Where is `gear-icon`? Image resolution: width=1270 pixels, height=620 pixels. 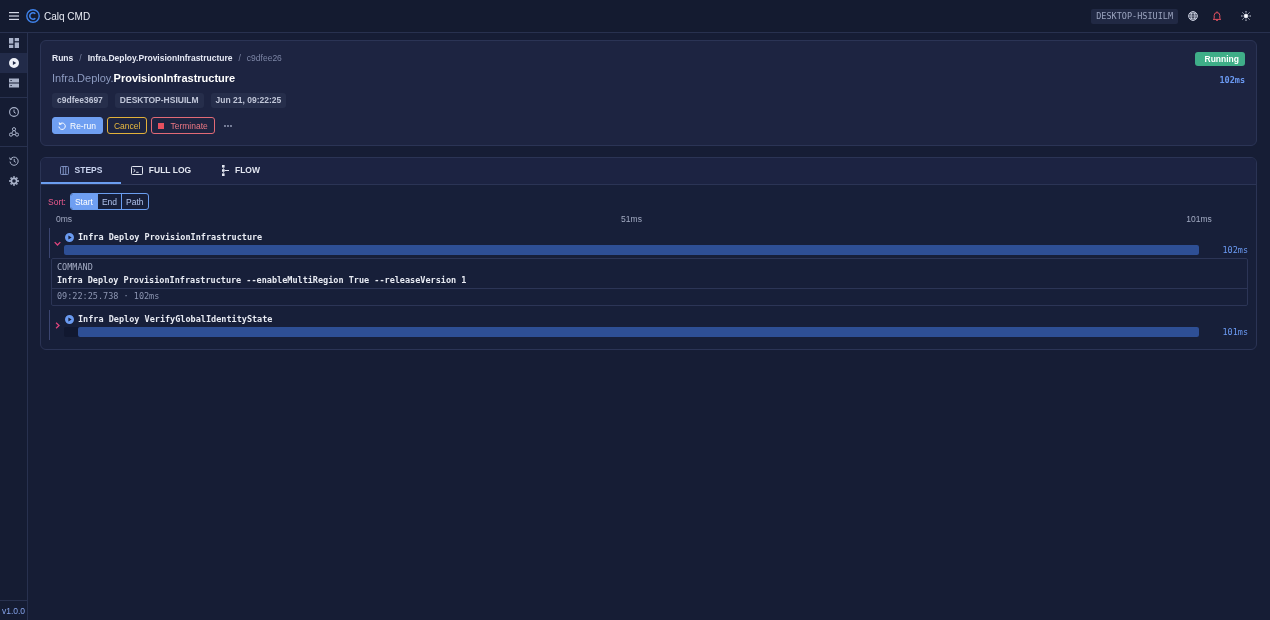
gear-icon is located at coordinates (13, 181).